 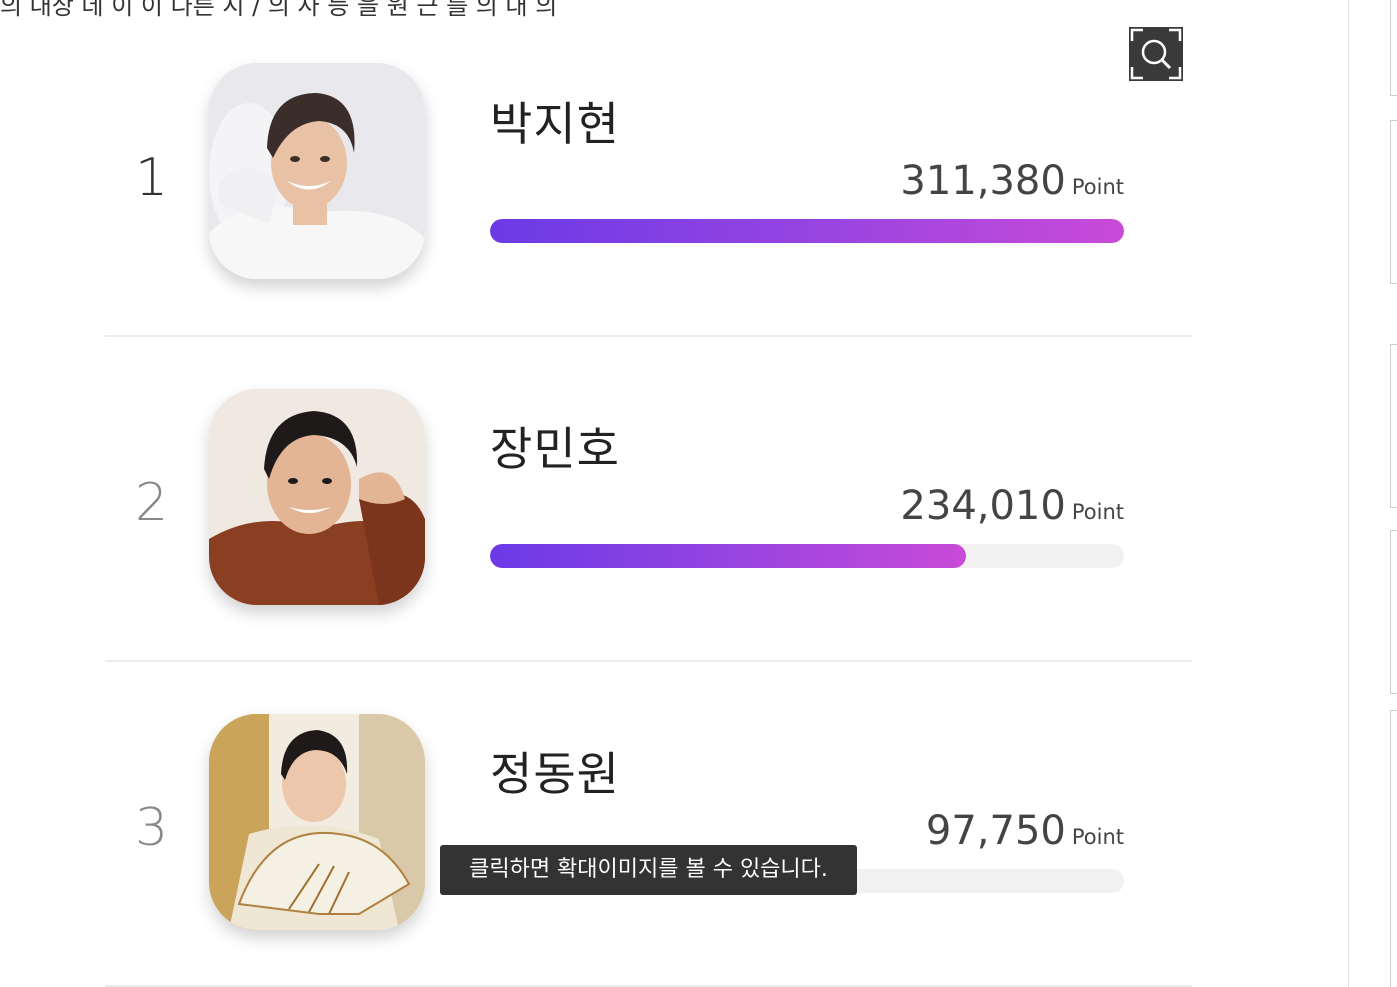 What do you see at coordinates (555, 124) in the screenshot?
I see `singer-name: 박지현` at bounding box center [555, 124].